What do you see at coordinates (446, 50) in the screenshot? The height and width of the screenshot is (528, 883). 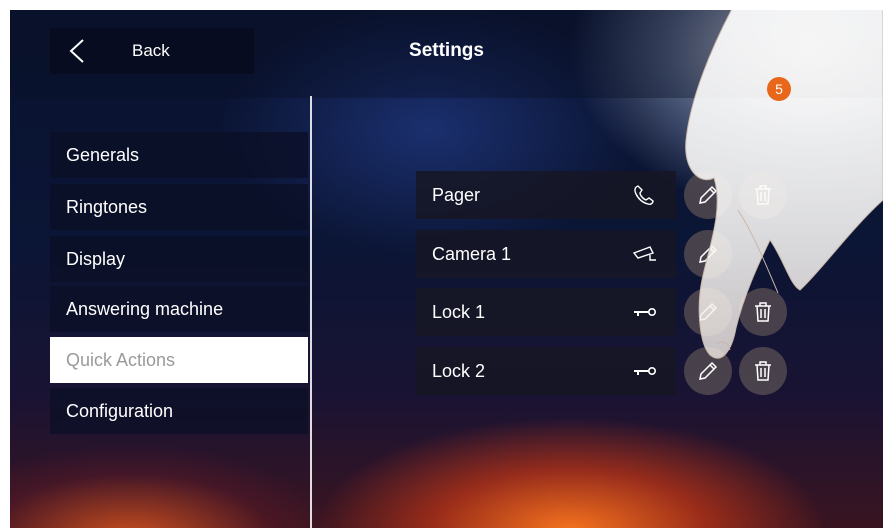 I see `page-title: Settings` at bounding box center [446, 50].